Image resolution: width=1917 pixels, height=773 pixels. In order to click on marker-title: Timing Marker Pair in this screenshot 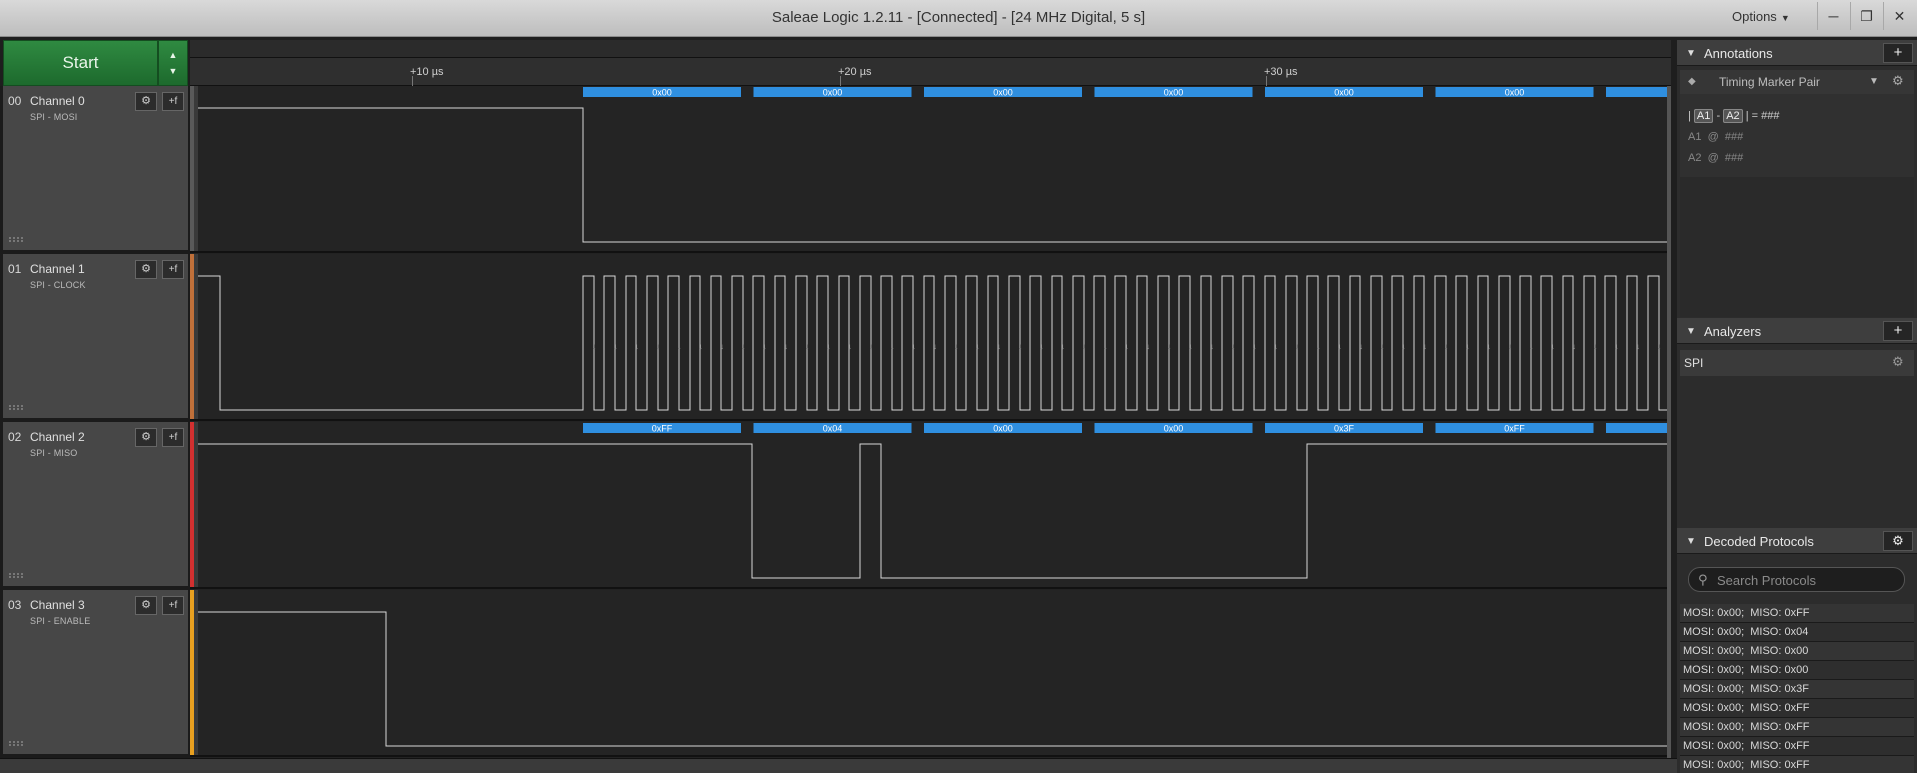, I will do `click(1769, 82)`.